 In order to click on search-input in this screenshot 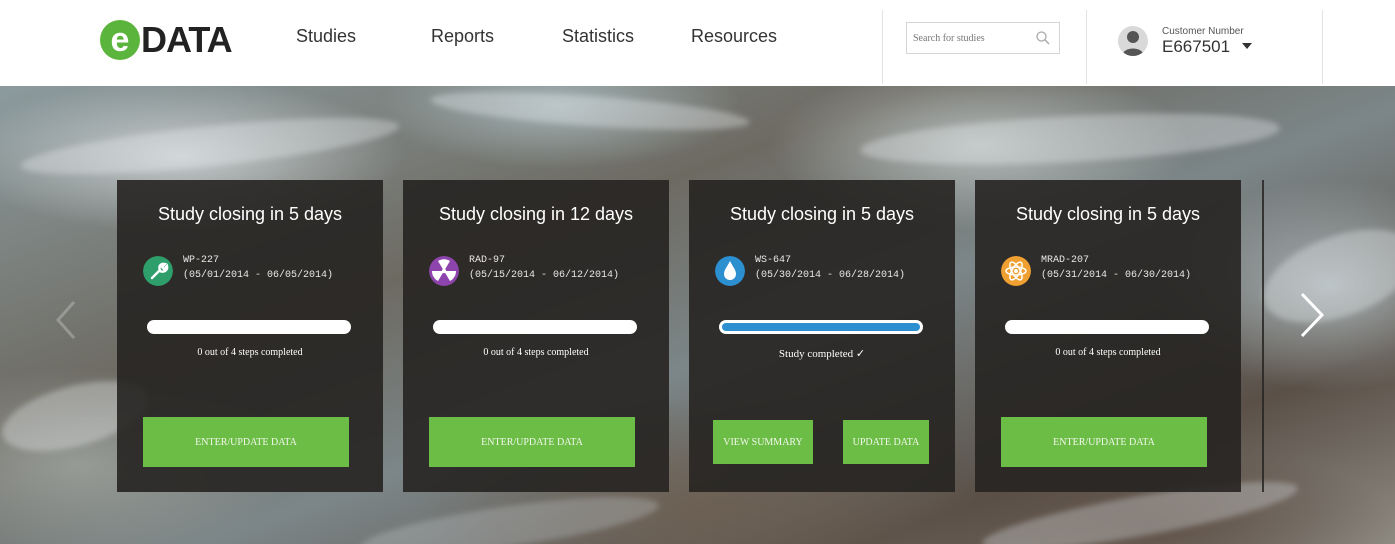, I will do `click(972, 38)`.